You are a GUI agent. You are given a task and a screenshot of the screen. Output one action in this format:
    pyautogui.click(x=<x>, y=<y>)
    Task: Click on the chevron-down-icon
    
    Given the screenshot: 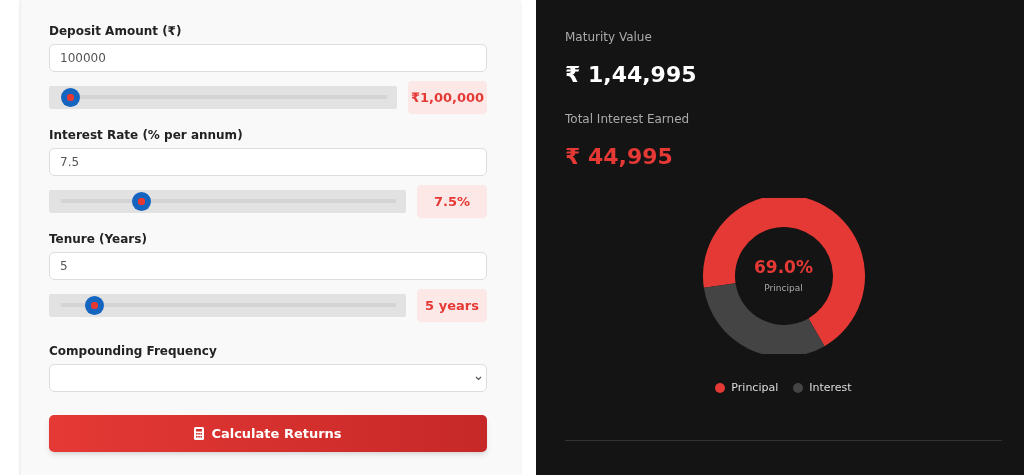 What is the action you would take?
    pyautogui.click(x=478, y=378)
    